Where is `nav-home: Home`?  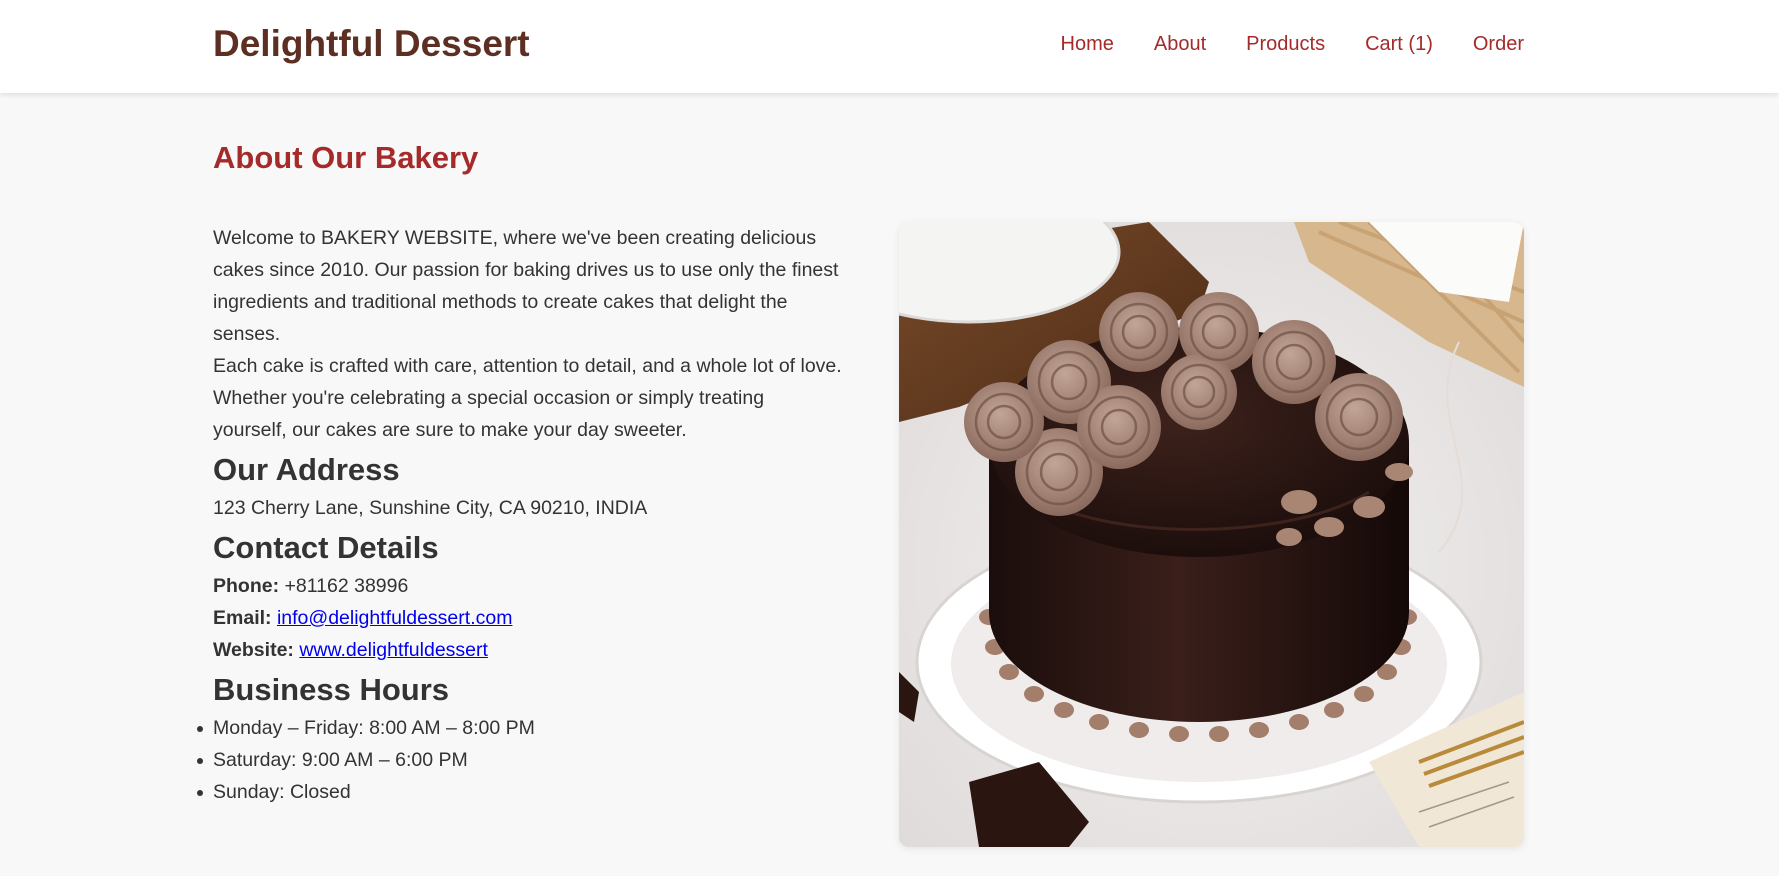
nav-home: Home is located at coordinates (1087, 44).